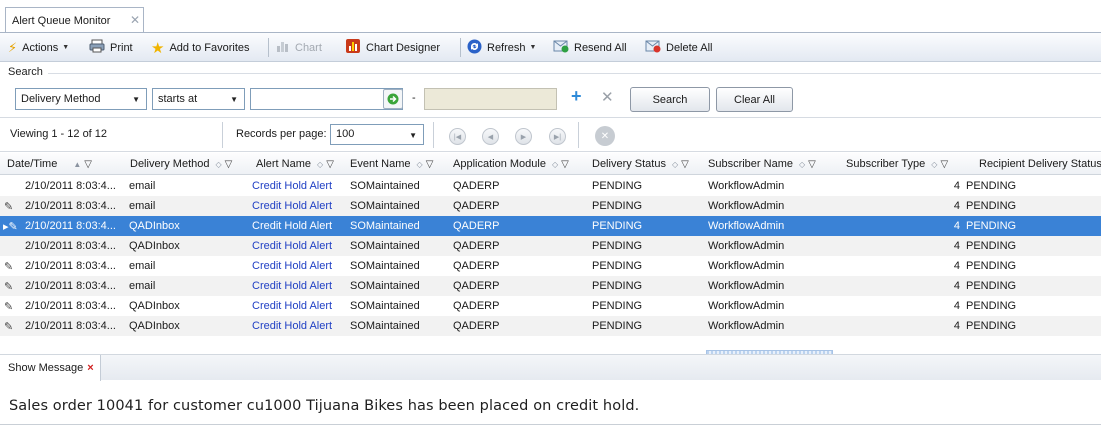 Image resolution: width=1101 pixels, height=425 pixels. What do you see at coordinates (678, 47) in the screenshot?
I see `delete-all-button: Delete All` at bounding box center [678, 47].